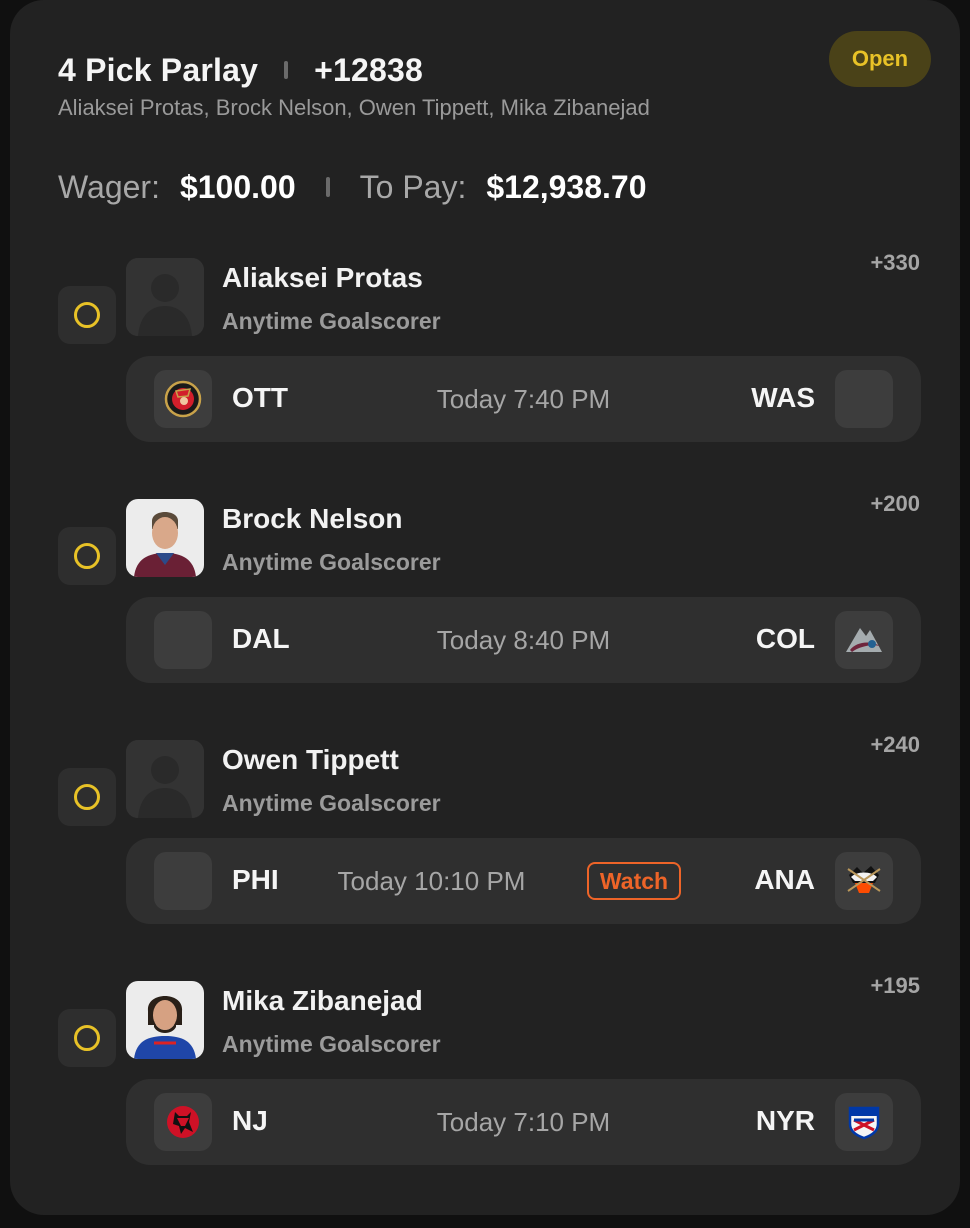 This screenshot has height=1228, width=970. Describe the element at coordinates (322, 1000) in the screenshot. I see `player-name: Mika Zibanejad` at that location.